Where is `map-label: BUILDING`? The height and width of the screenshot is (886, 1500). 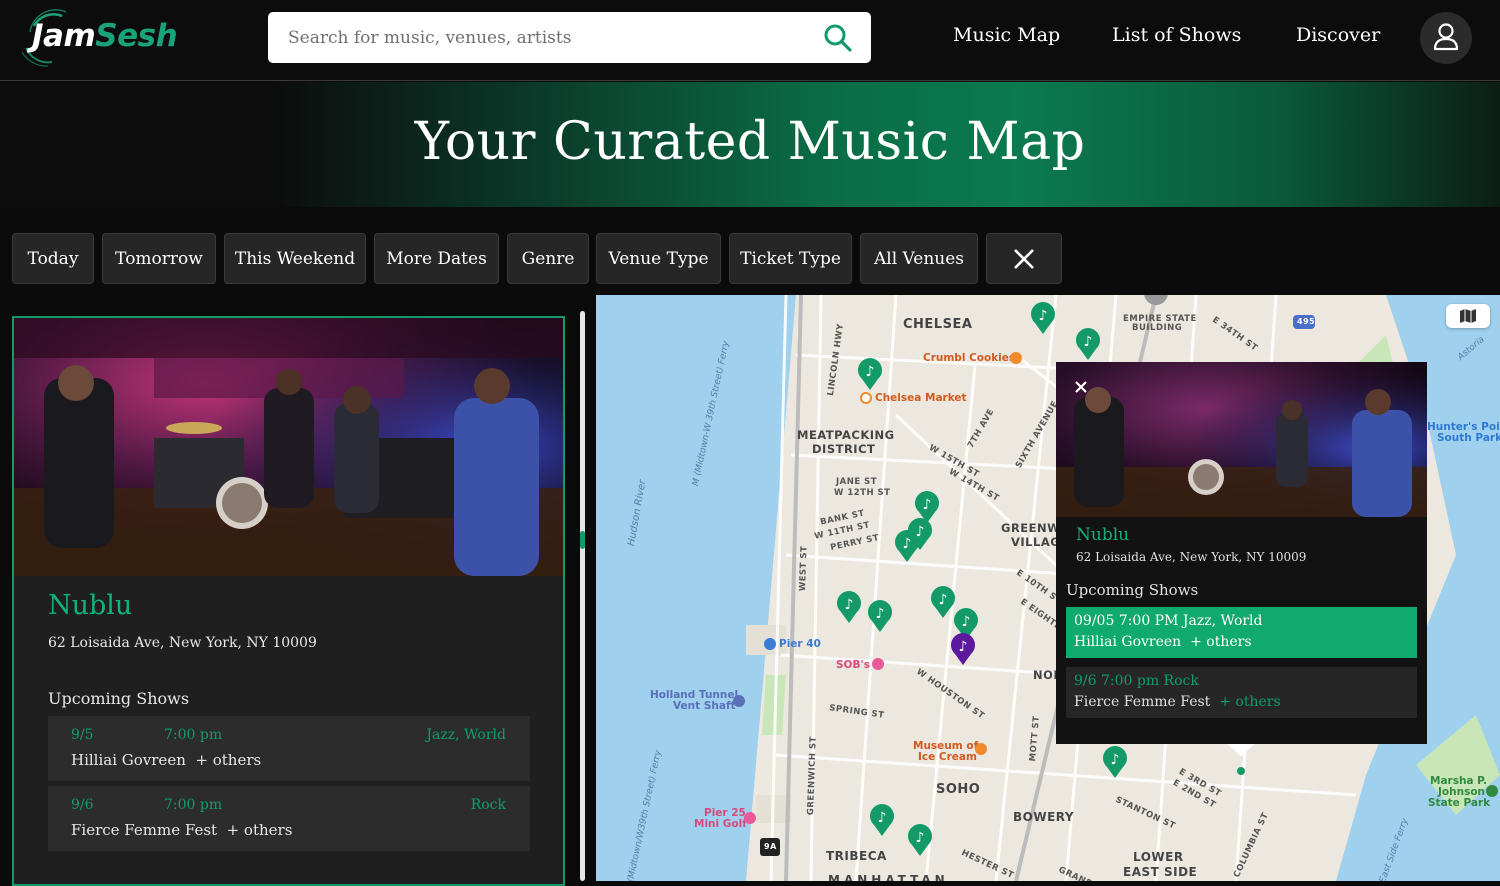 map-label: BUILDING is located at coordinates (1157, 328).